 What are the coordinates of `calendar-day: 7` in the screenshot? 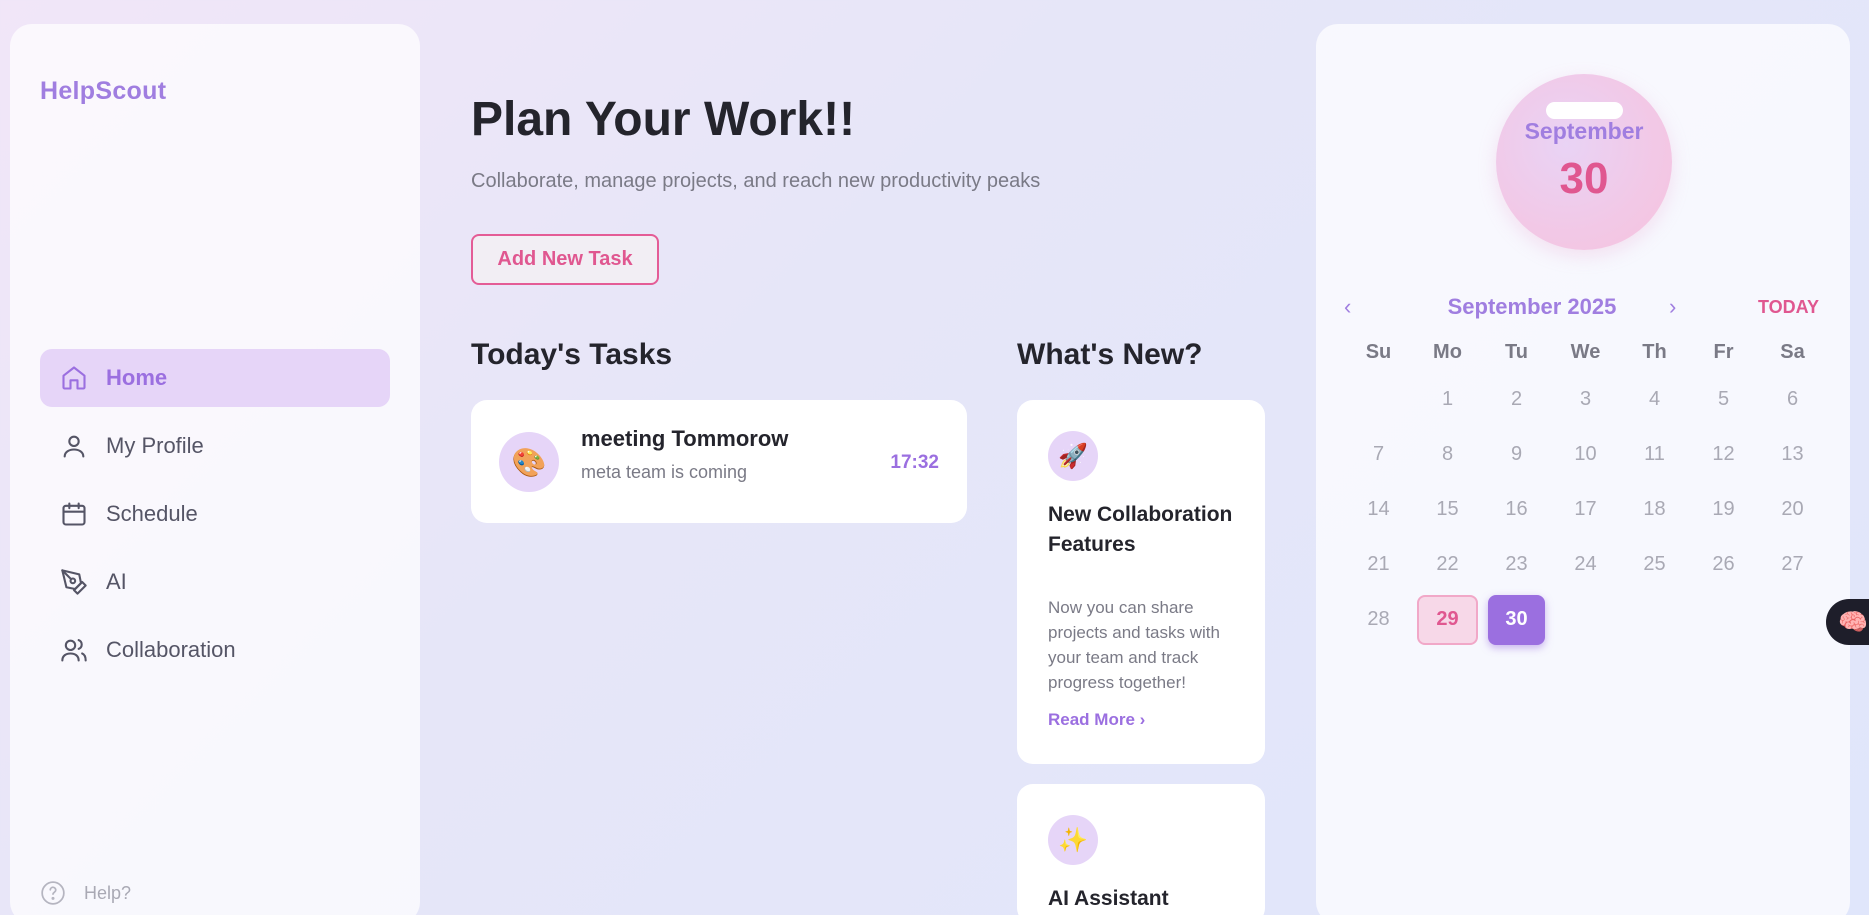 It's located at (1378, 455).